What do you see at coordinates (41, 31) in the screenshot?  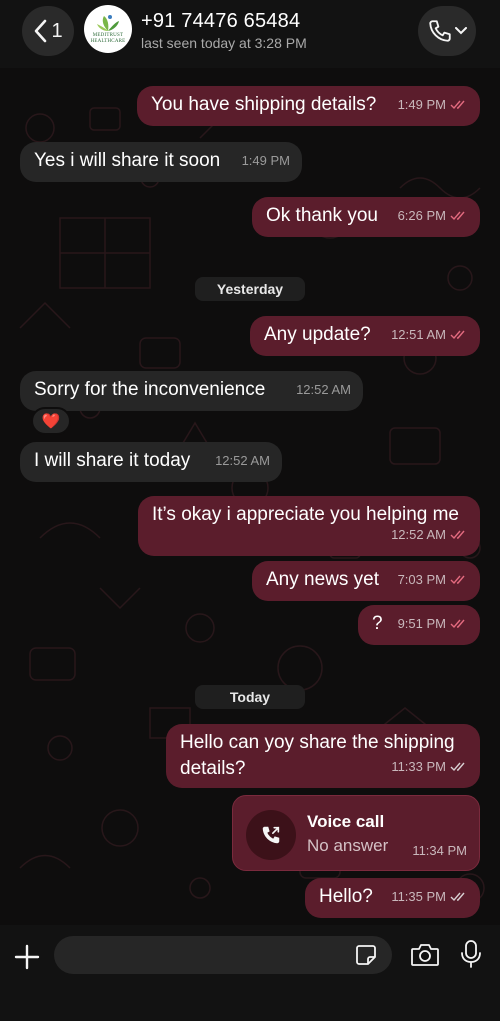 I see `chevron-left-icon` at bounding box center [41, 31].